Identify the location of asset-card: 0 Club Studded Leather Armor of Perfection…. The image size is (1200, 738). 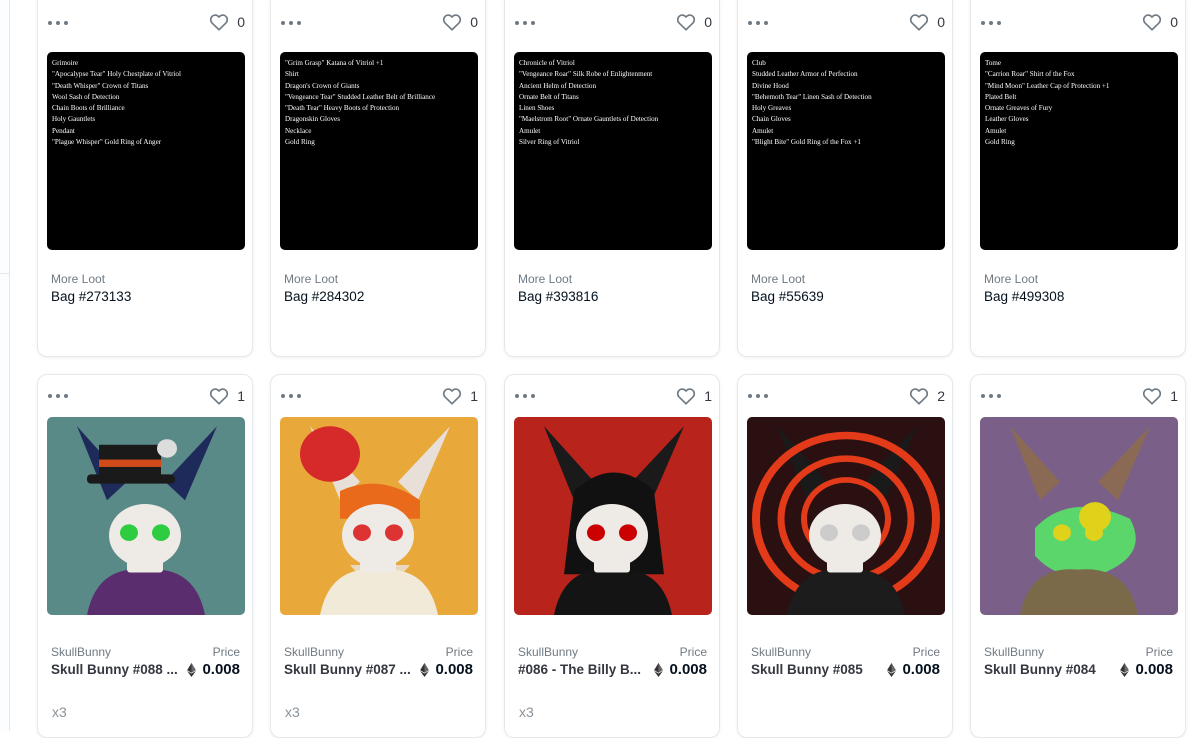
(845, 178).